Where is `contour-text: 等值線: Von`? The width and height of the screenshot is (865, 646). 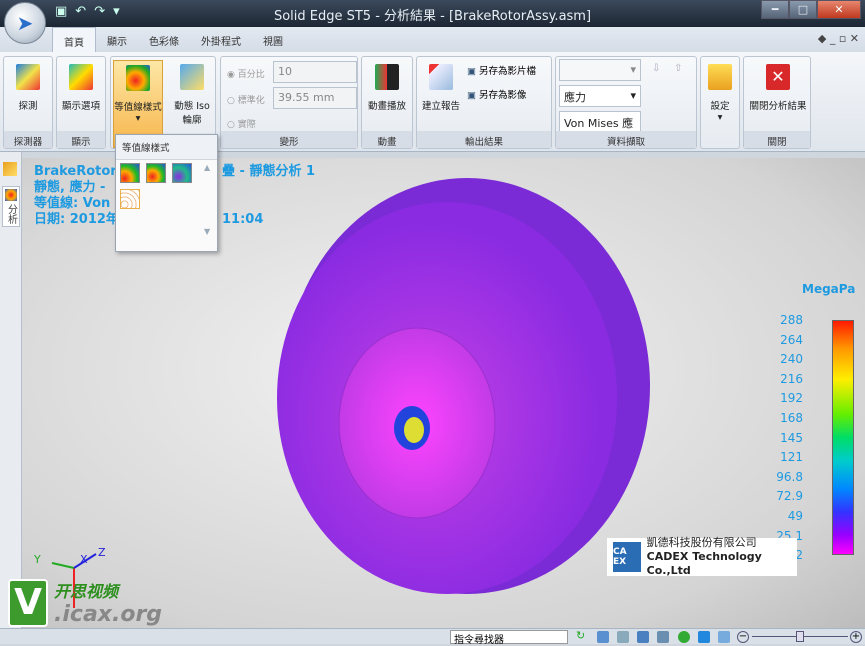 contour-text: 等值線: Von is located at coordinates (72, 203).